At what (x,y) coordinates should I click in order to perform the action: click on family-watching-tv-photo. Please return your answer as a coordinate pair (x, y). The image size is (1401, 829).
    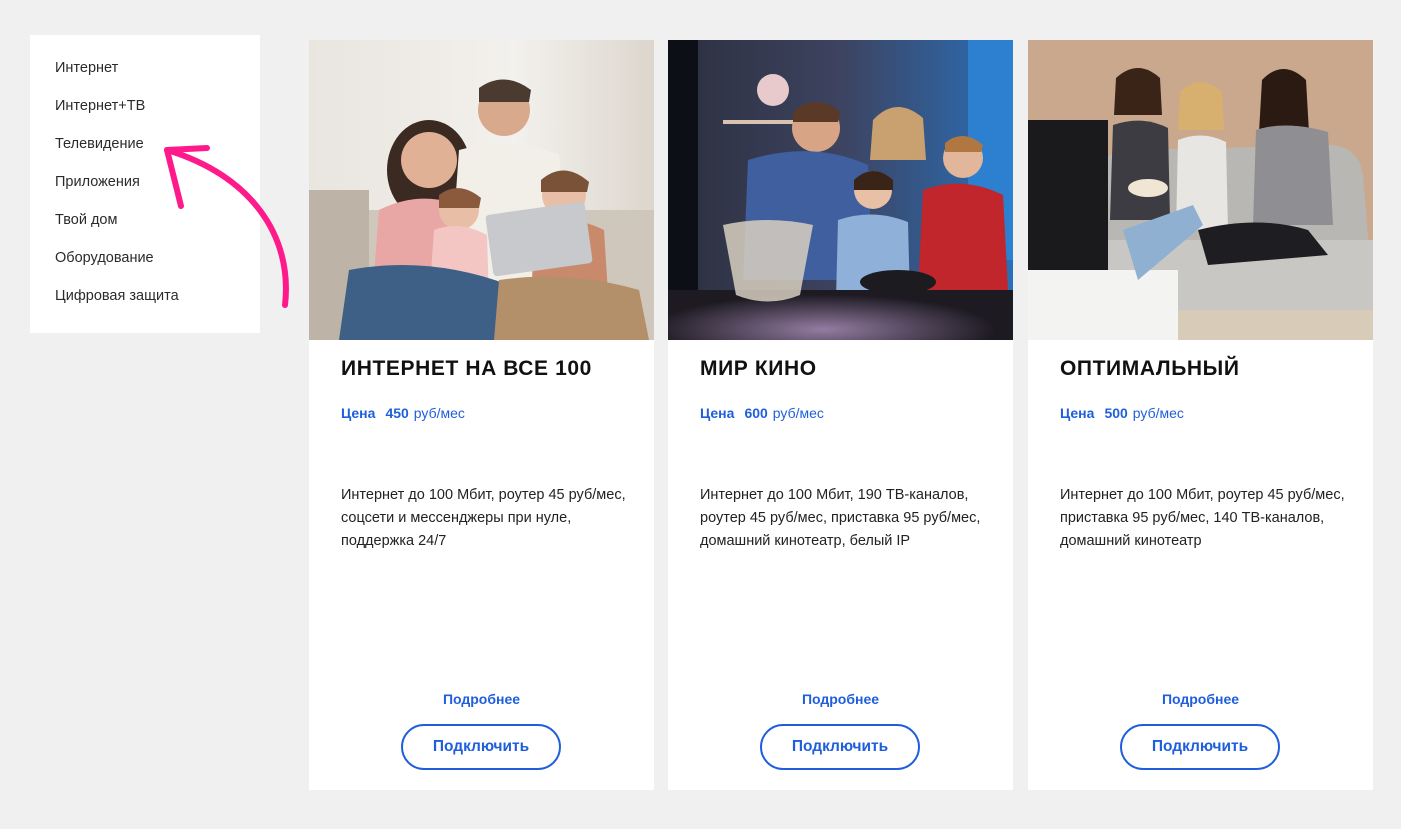
    Looking at the image, I should click on (840, 190).